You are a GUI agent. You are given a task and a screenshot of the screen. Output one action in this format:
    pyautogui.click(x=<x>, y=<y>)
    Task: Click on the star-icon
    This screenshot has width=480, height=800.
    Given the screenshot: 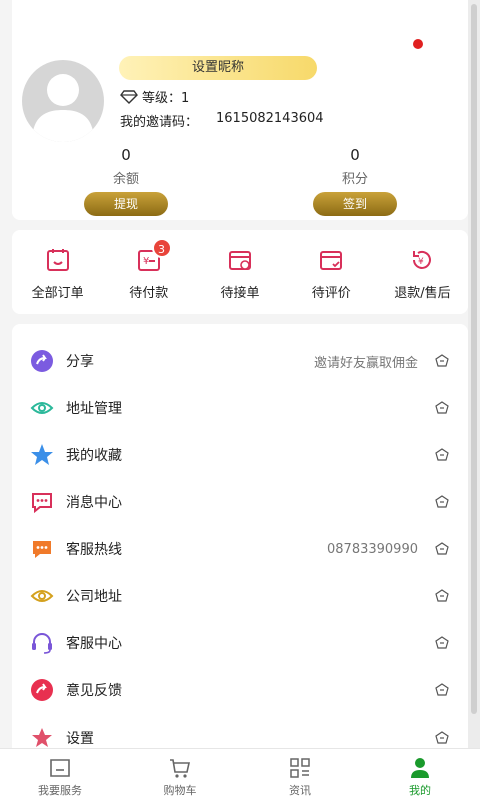 What is the action you would take?
    pyautogui.click(x=42, y=454)
    